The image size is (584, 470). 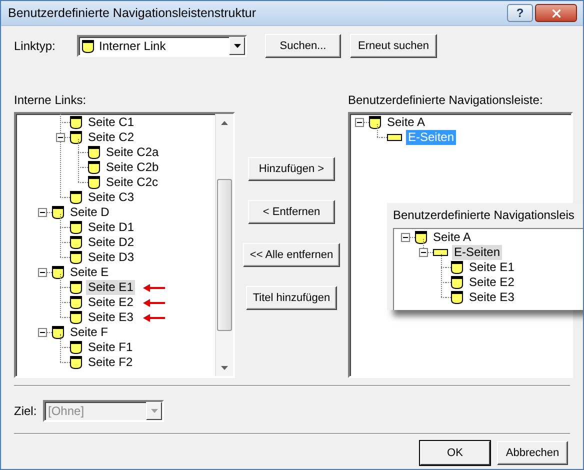 I want to click on help-button: ?, so click(x=520, y=13).